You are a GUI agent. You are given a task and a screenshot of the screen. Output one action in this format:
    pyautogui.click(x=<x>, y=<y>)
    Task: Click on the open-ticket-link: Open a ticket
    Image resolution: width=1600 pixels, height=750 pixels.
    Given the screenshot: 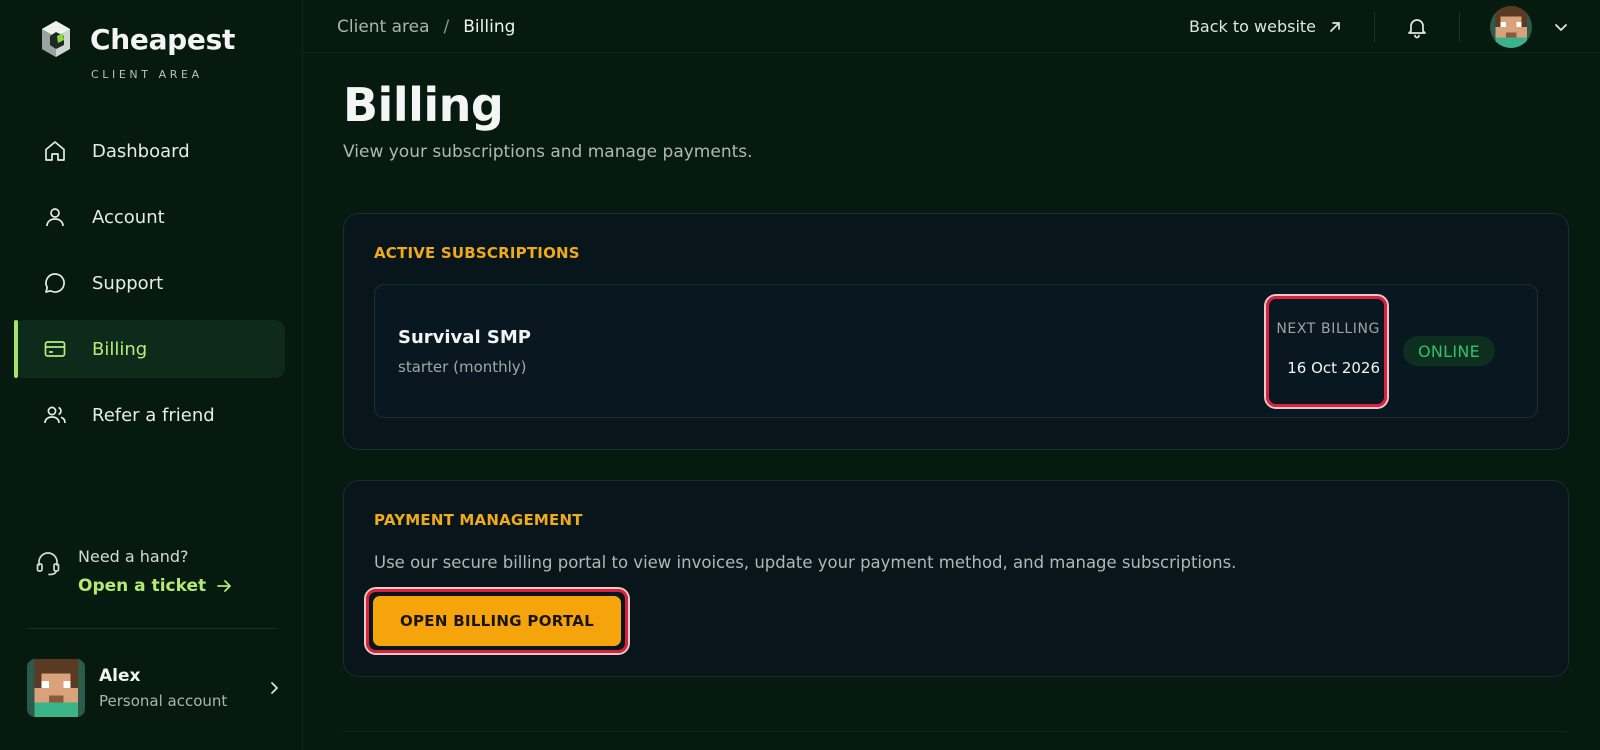 What is the action you would take?
    pyautogui.click(x=155, y=586)
    